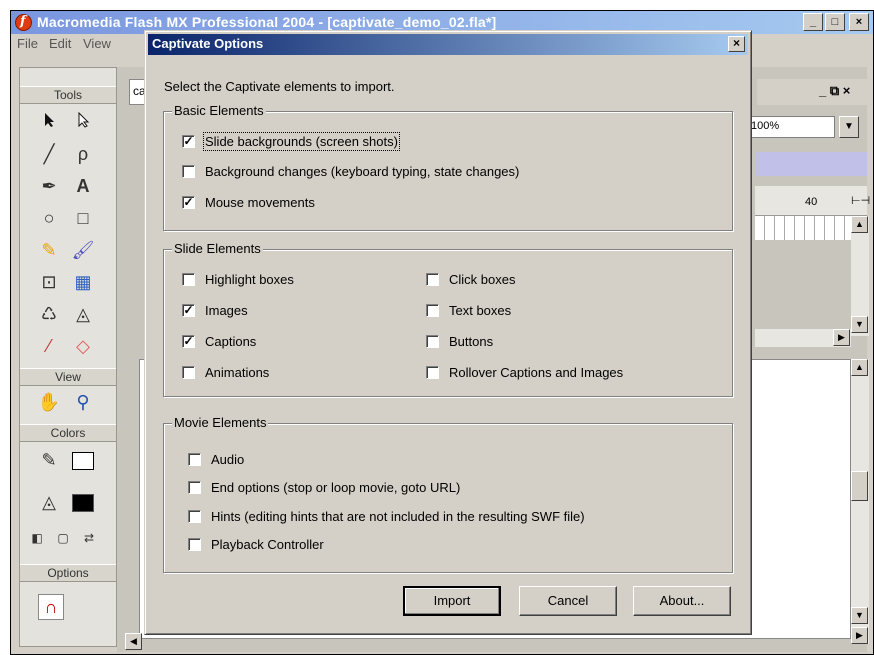 This screenshot has height=655, width=874. What do you see at coordinates (219, 341) in the screenshot?
I see `checkbox-captions: ✓ Captions` at bounding box center [219, 341].